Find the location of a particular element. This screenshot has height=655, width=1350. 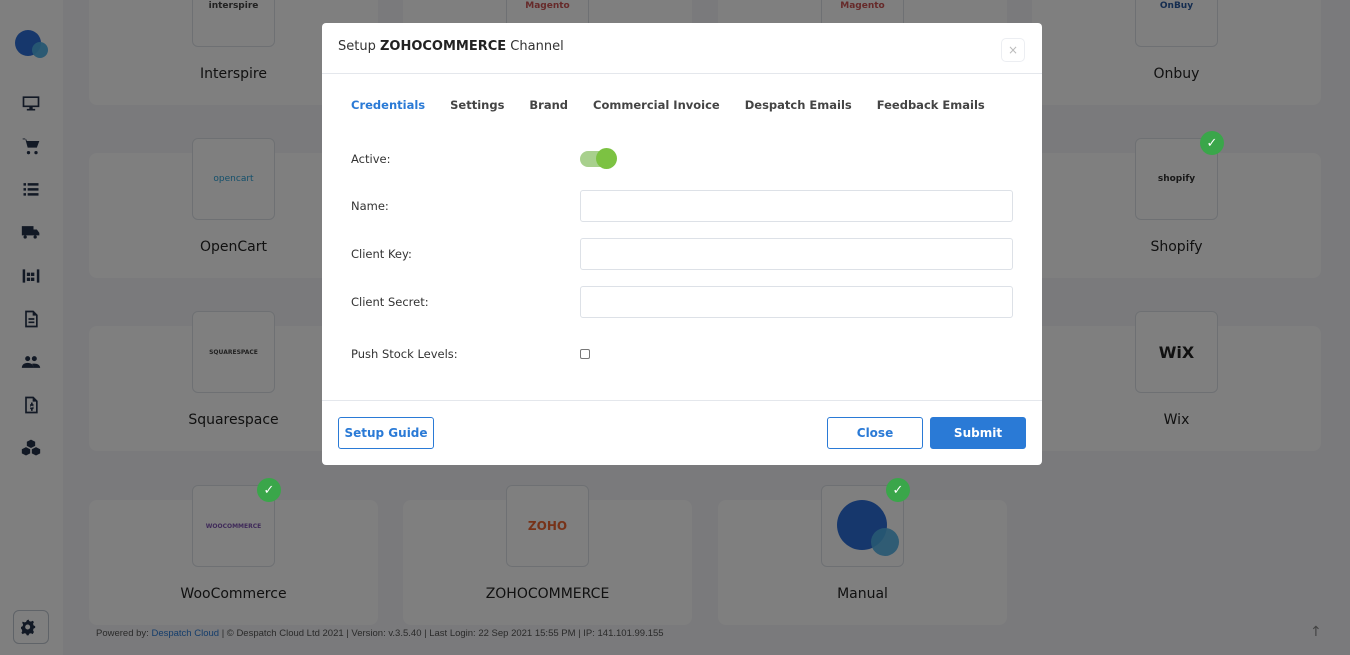

setup-guide-button: Setup Guide is located at coordinates (386, 433).